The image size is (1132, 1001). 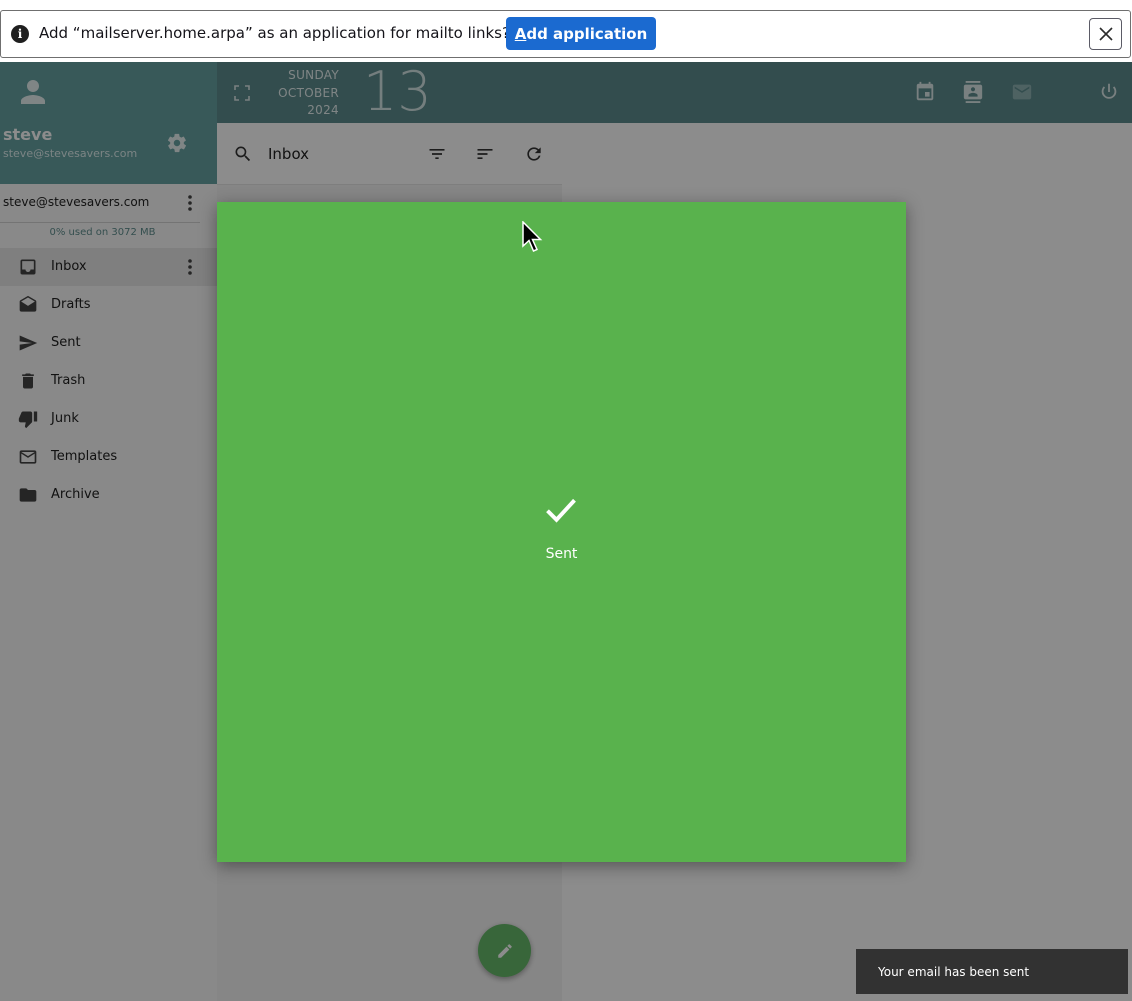 What do you see at coordinates (561, 510) in the screenshot?
I see `check-icon` at bounding box center [561, 510].